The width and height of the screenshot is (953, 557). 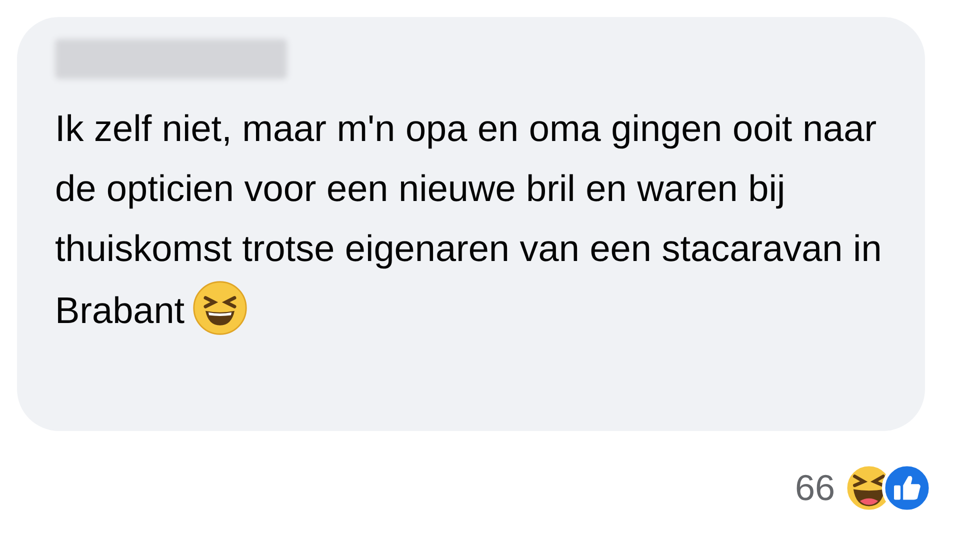 I want to click on laughing-face-icon, so click(x=219, y=308).